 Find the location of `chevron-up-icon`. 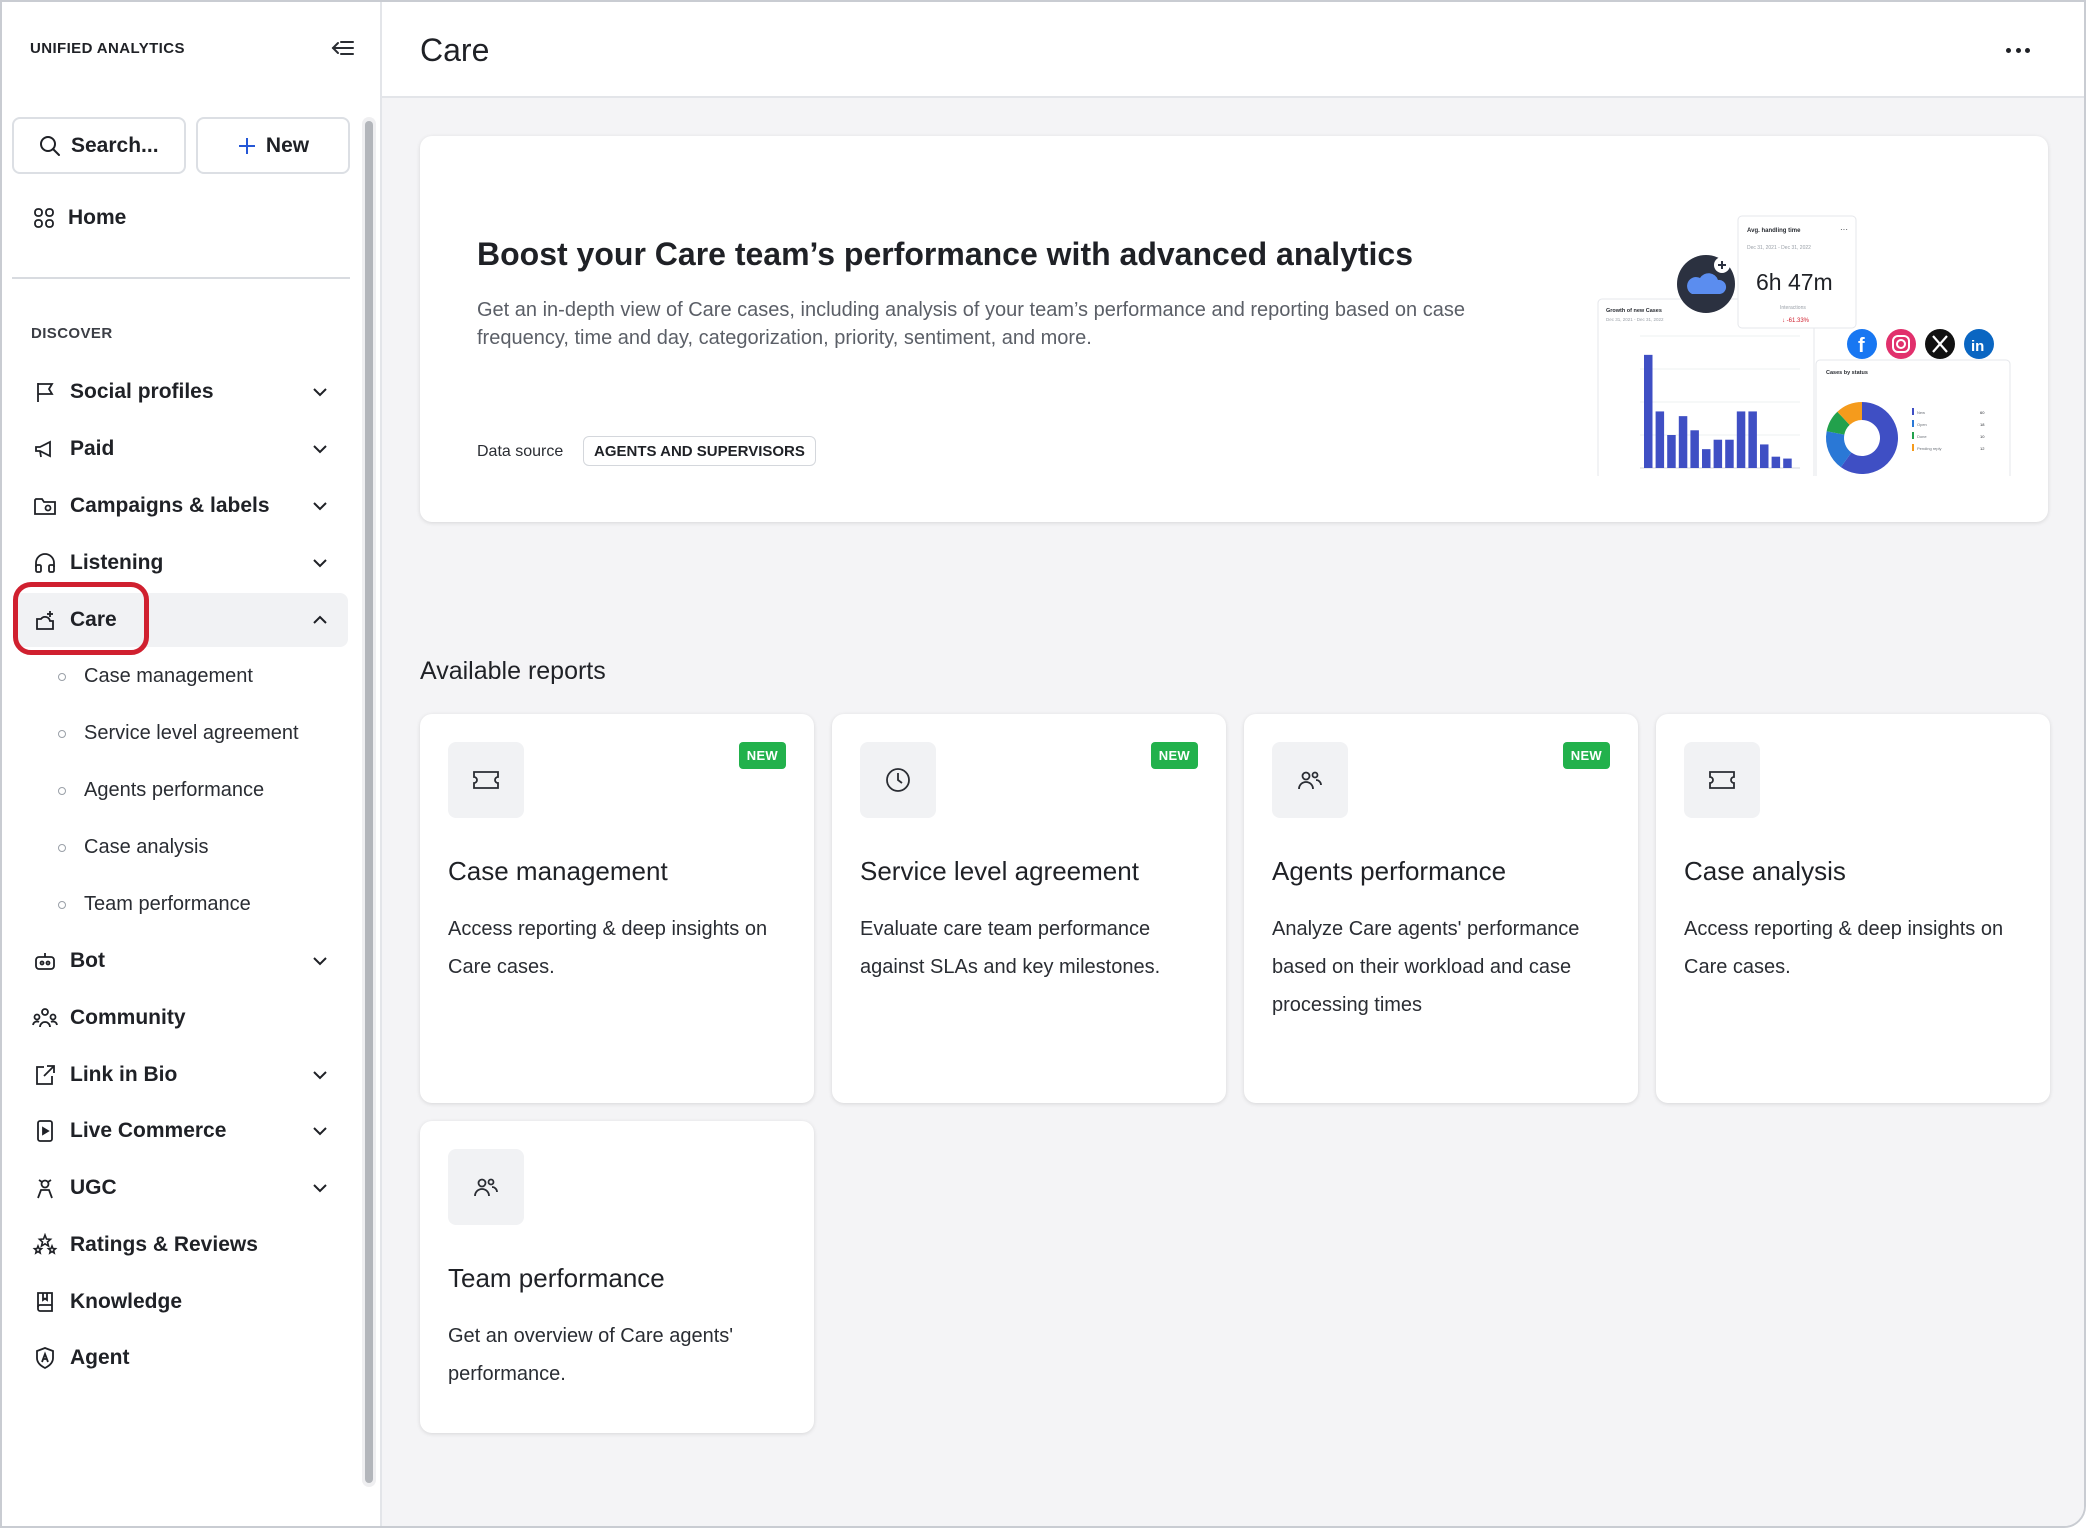

chevron-up-icon is located at coordinates (320, 620).